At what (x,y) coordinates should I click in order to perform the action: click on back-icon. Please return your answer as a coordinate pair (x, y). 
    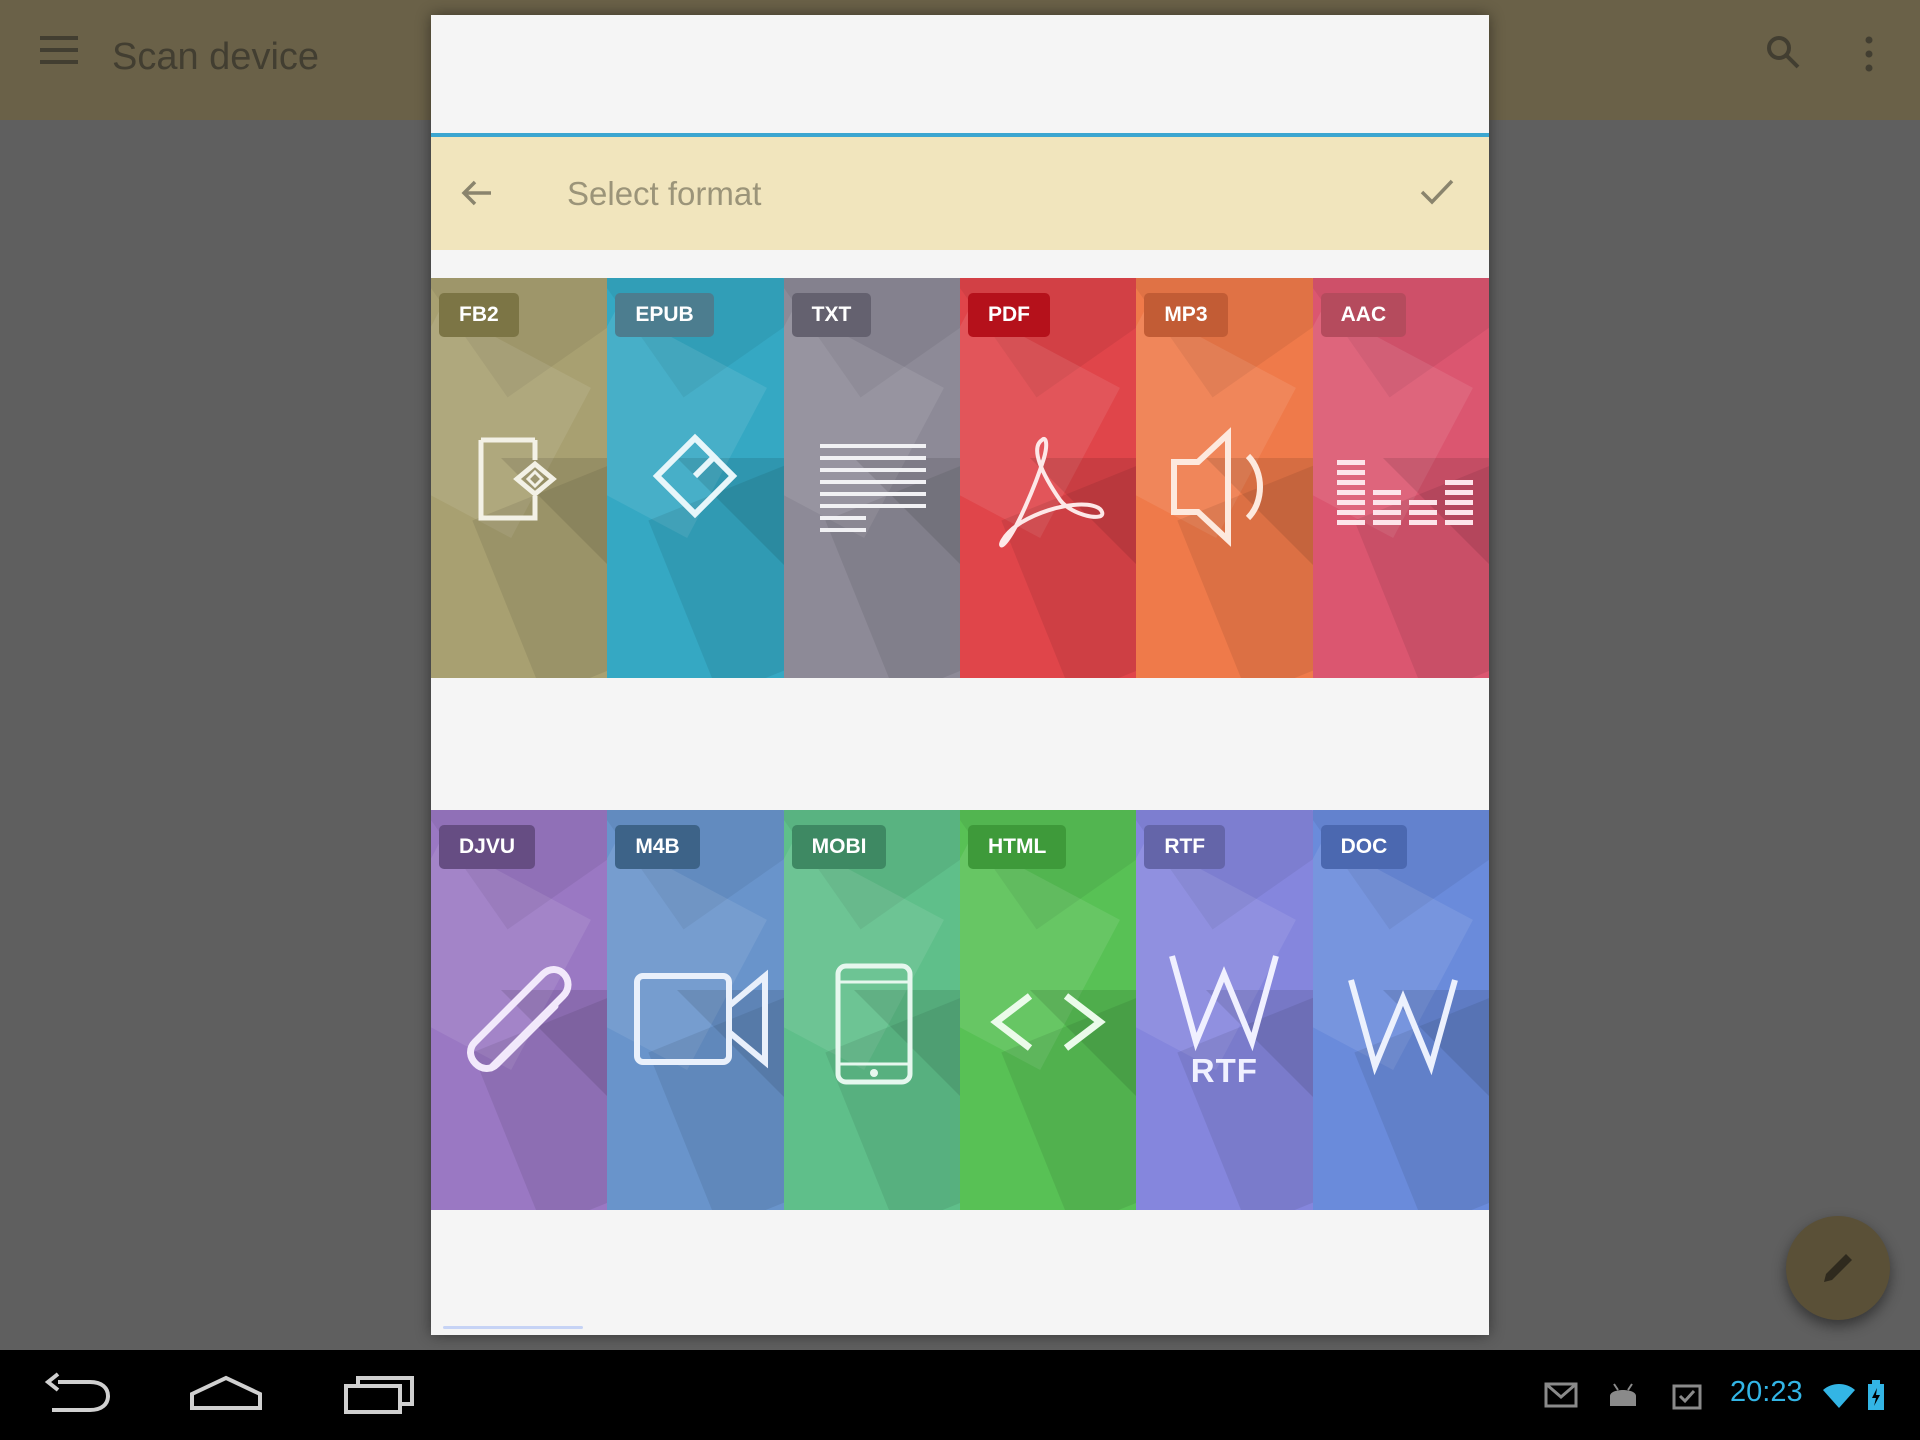
    Looking at the image, I should click on (78, 1394).